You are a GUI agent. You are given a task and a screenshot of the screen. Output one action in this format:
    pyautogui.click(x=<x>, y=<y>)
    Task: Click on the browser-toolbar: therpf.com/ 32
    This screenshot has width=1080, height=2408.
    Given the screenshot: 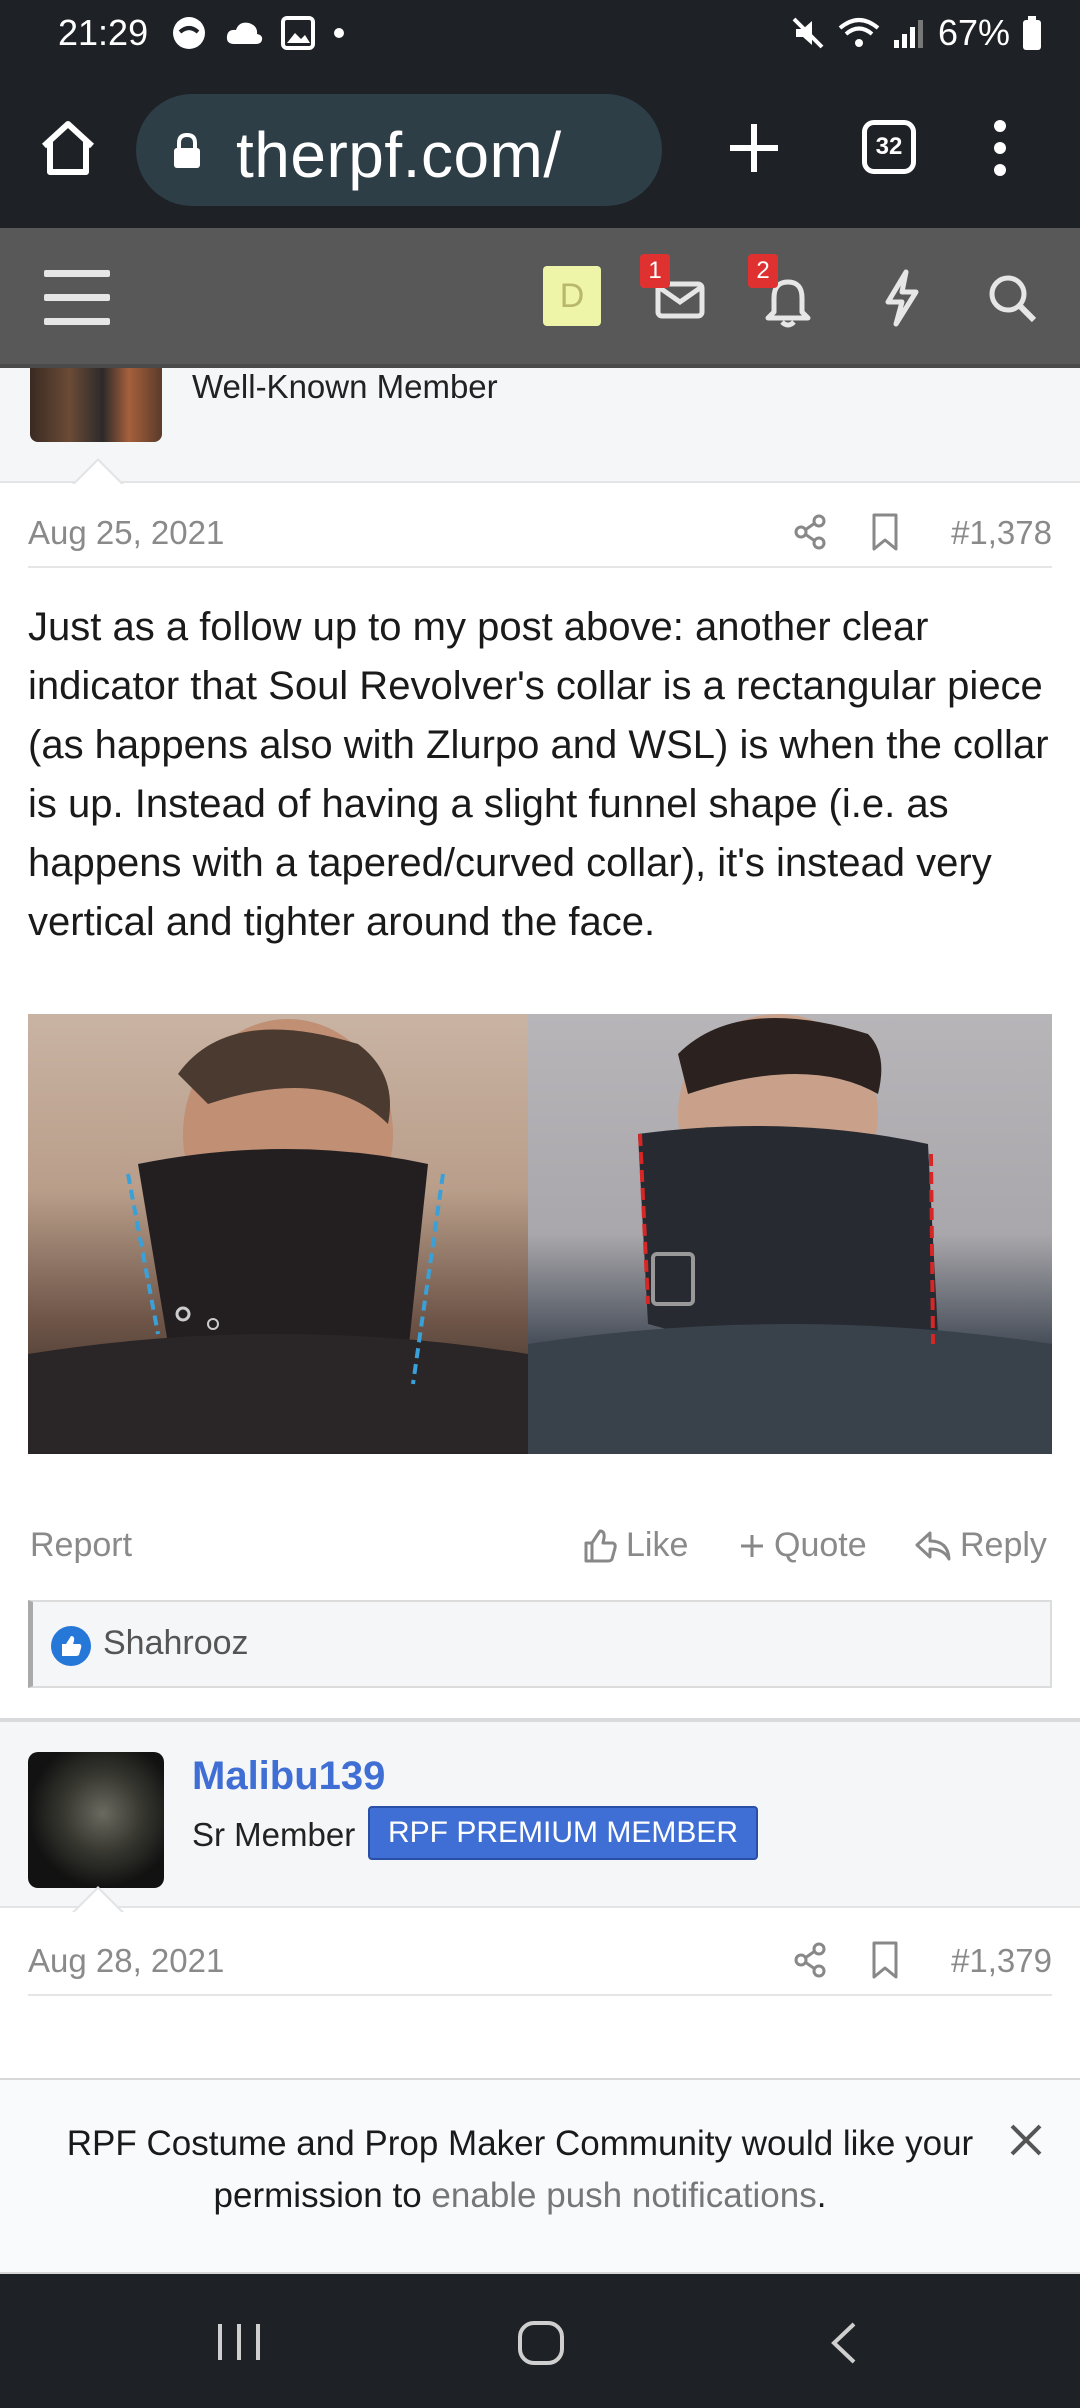 What is the action you would take?
    pyautogui.click(x=540, y=150)
    